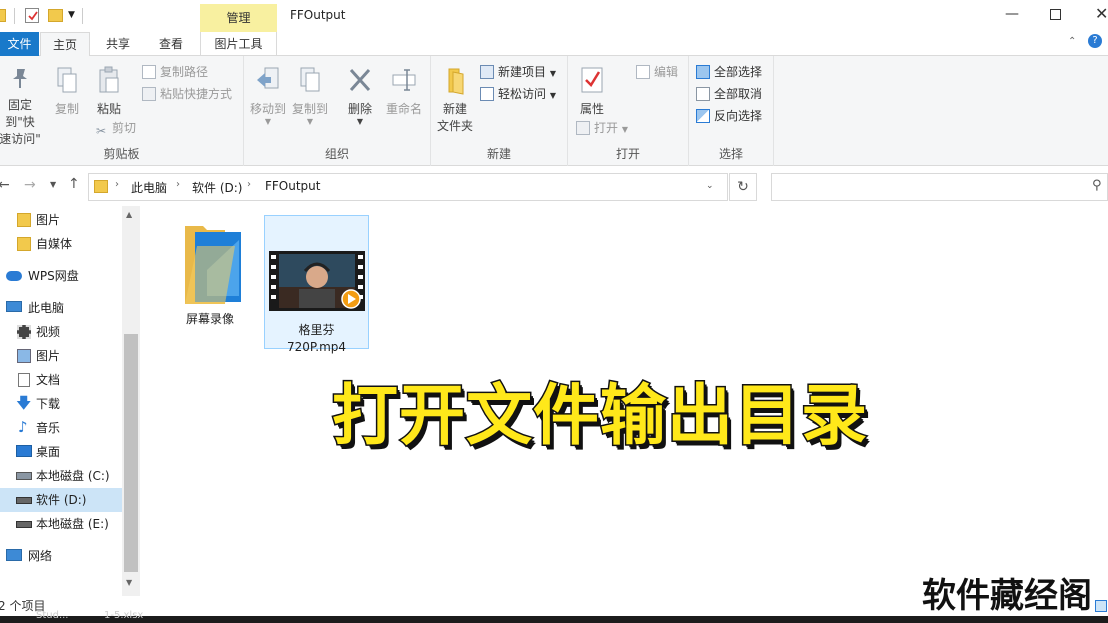  Describe the element at coordinates (360, 122) in the screenshot. I see `delete-dropdown-icon: ▼` at that location.